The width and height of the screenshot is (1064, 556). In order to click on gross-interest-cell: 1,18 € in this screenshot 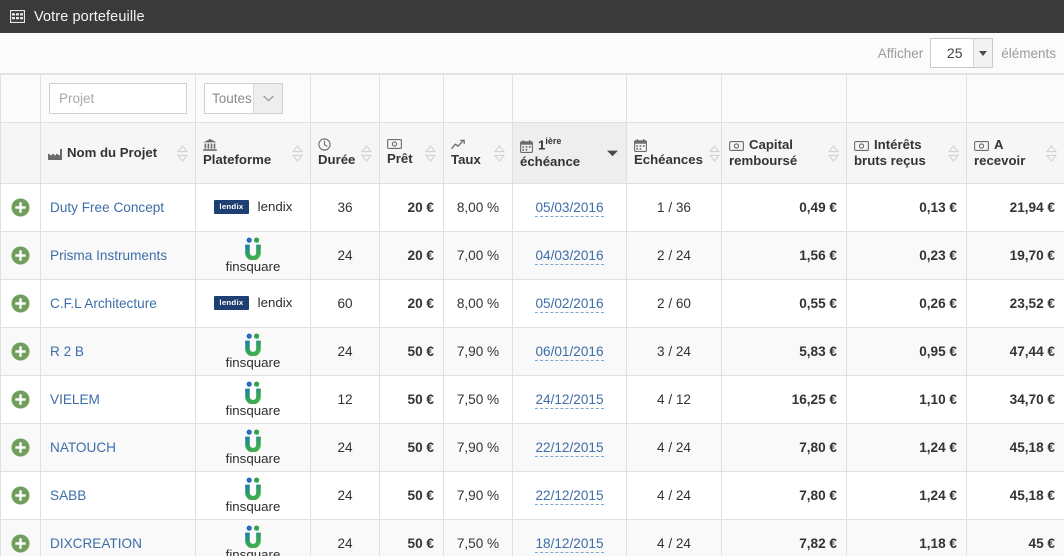, I will do `click(906, 537)`.